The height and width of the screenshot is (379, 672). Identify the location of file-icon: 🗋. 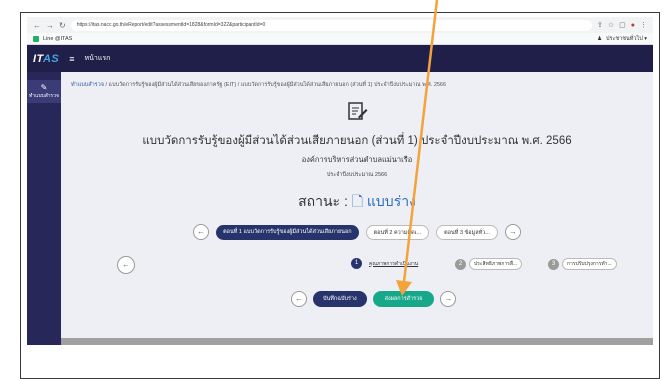
(357, 201).